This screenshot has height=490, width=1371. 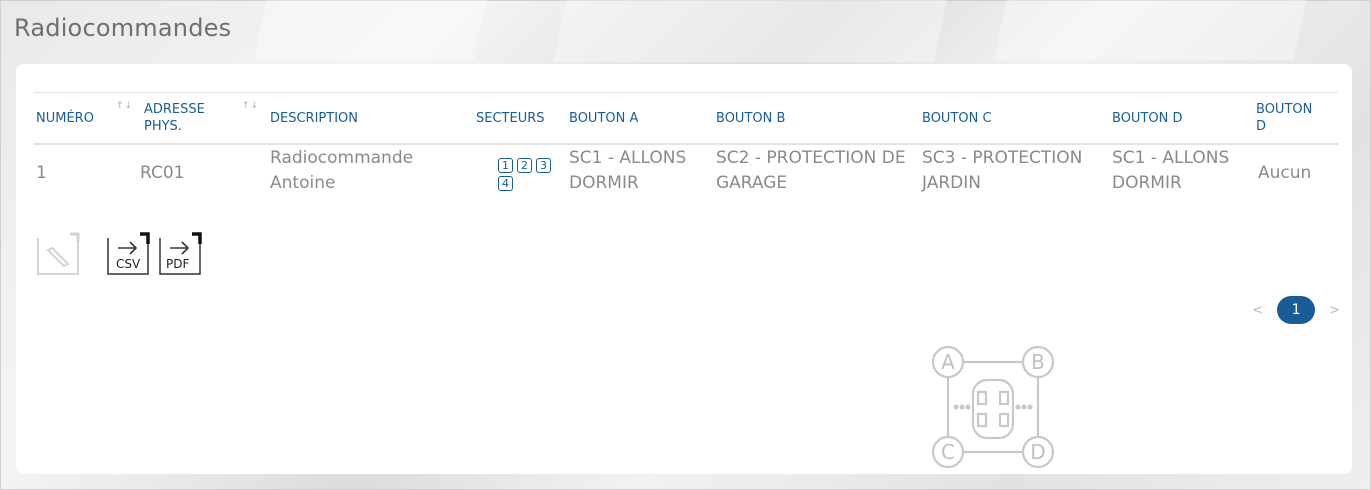 I want to click on column-header-adresse: ADRESSE PHYS., so click(x=184, y=118).